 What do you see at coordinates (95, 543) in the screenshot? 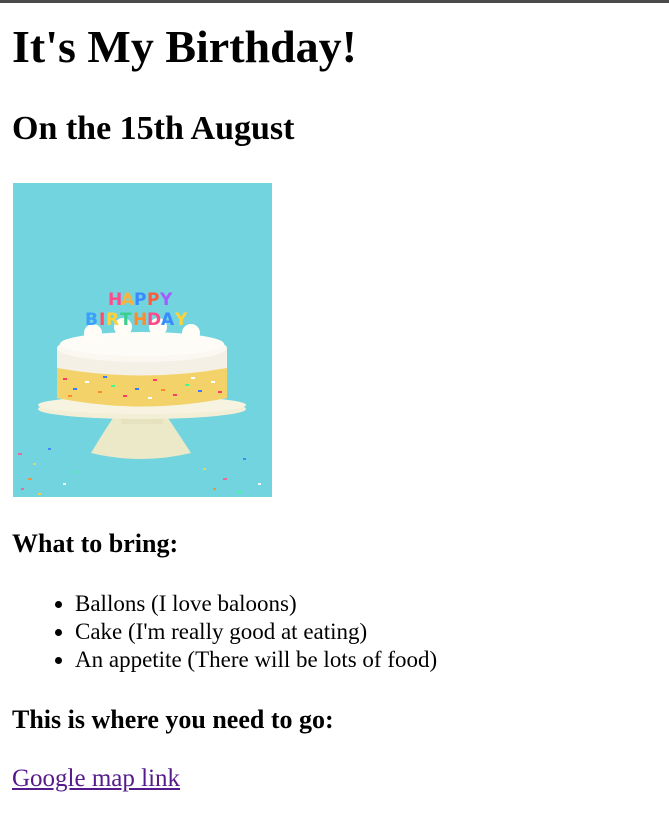
I see `what-to-bring-heading: What to bring:` at bounding box center [95, 543].